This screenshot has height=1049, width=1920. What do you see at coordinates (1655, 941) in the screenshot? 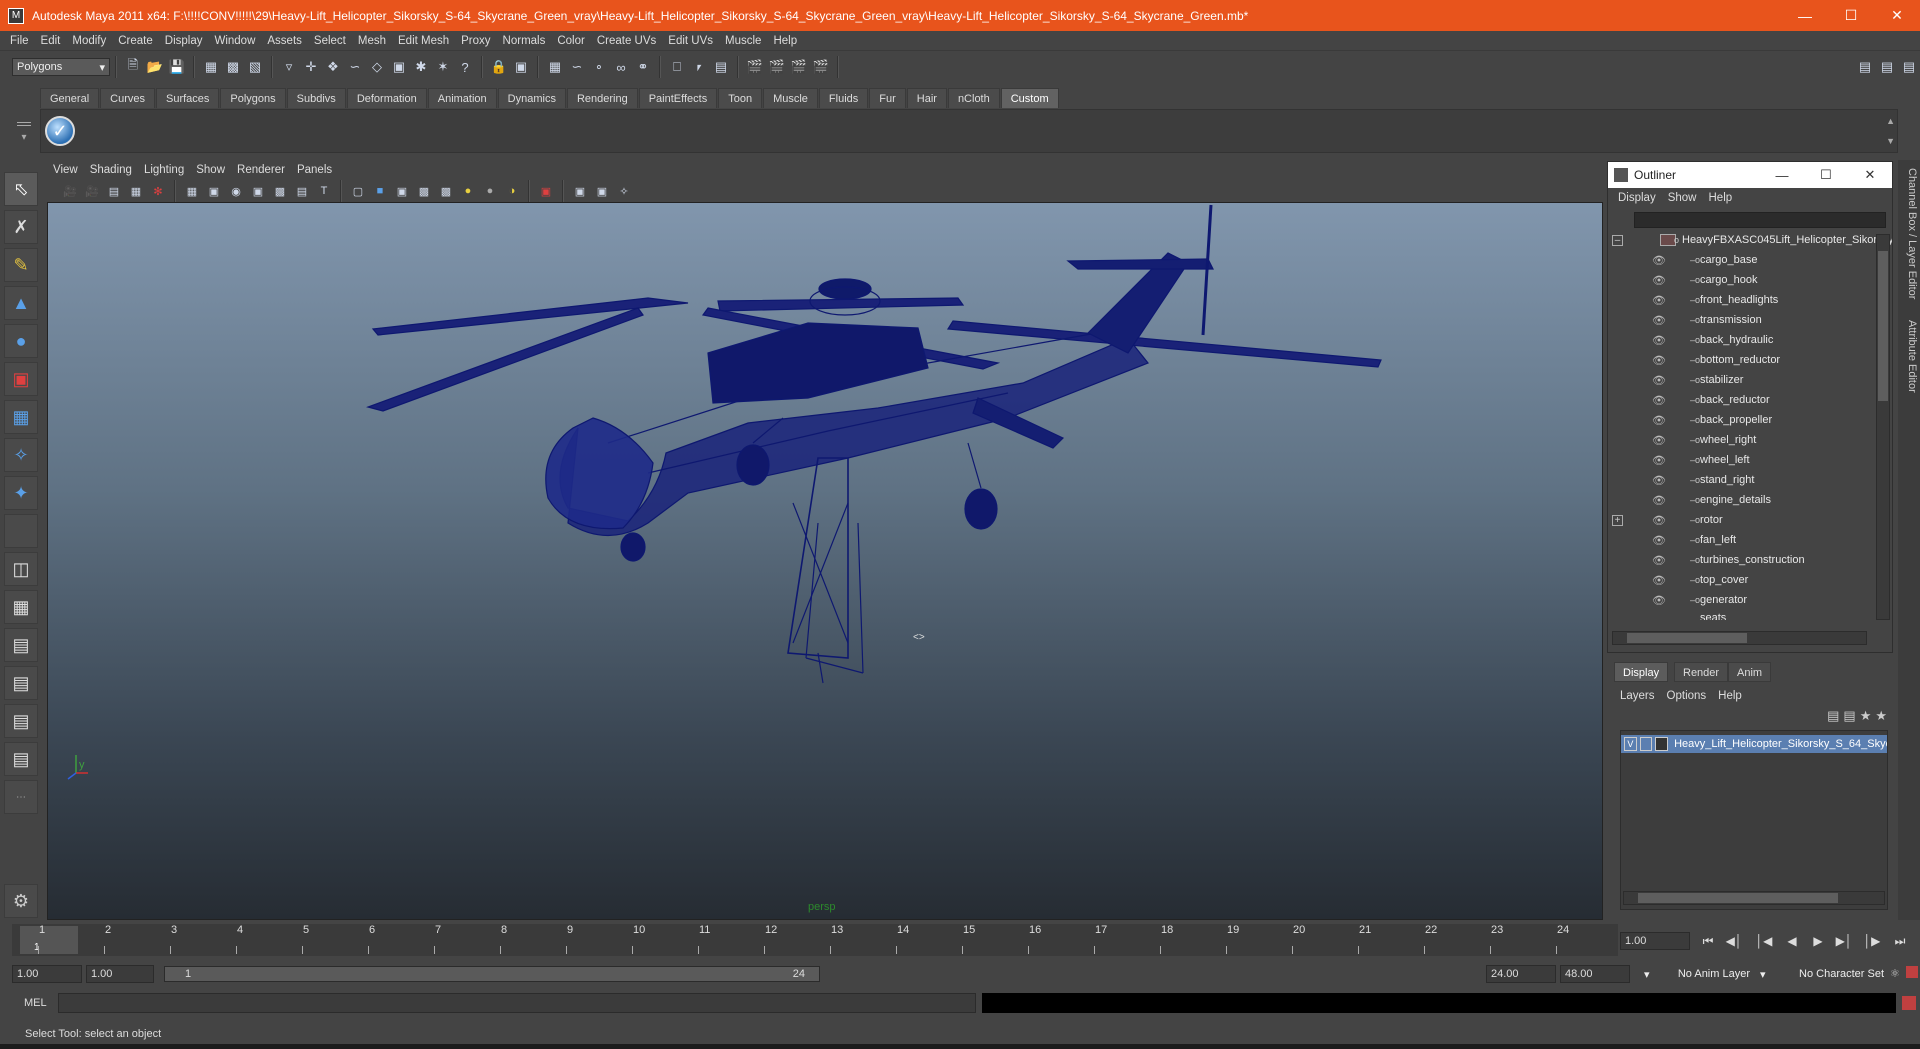
I see `current-frame-field: 1.00` at bounding box center [1655, 941].